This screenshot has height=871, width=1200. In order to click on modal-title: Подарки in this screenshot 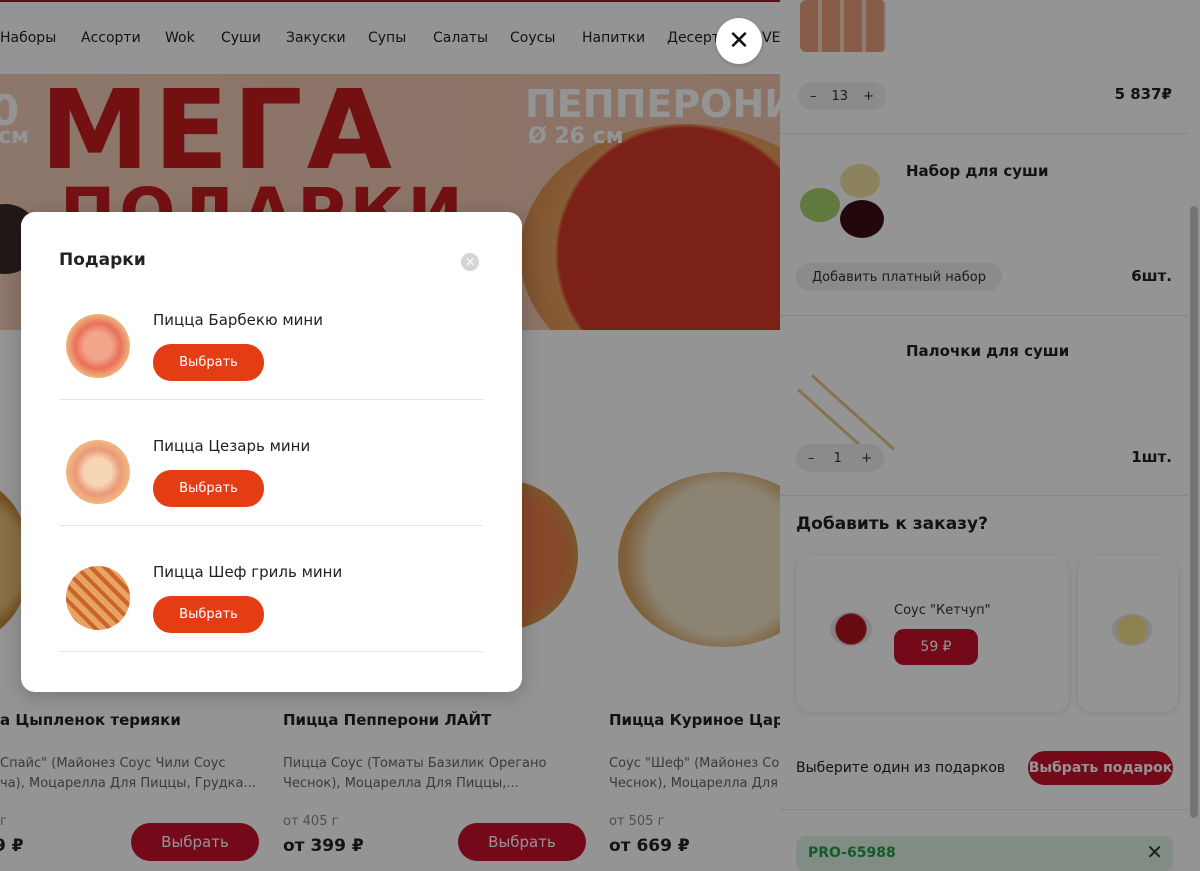, I will do `click(102, 260)`.